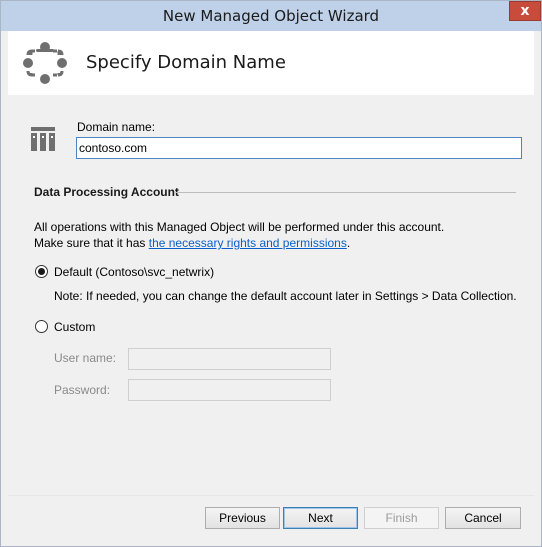 The image size is (542, 547). I want to click on close-button: x, so click(525, 11).